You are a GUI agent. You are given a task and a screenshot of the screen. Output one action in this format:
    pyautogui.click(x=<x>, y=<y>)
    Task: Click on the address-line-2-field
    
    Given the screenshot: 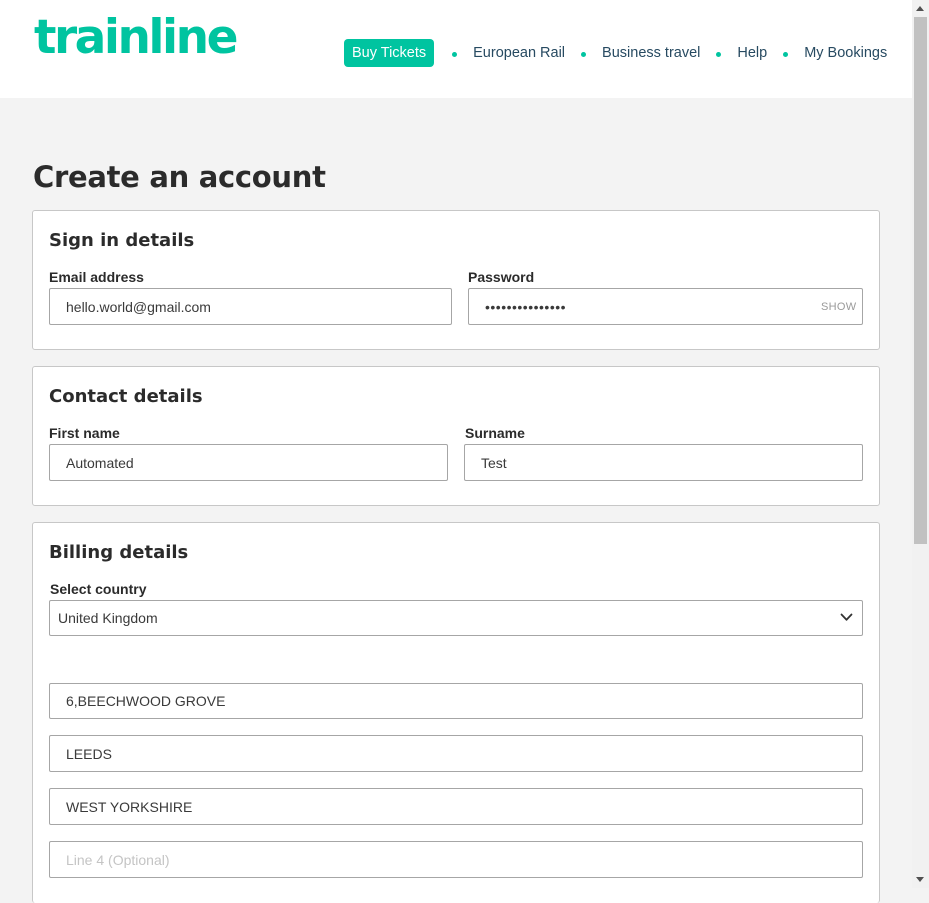 What is the action you would take?
    pyautogui.click(x=456, y=753)
    